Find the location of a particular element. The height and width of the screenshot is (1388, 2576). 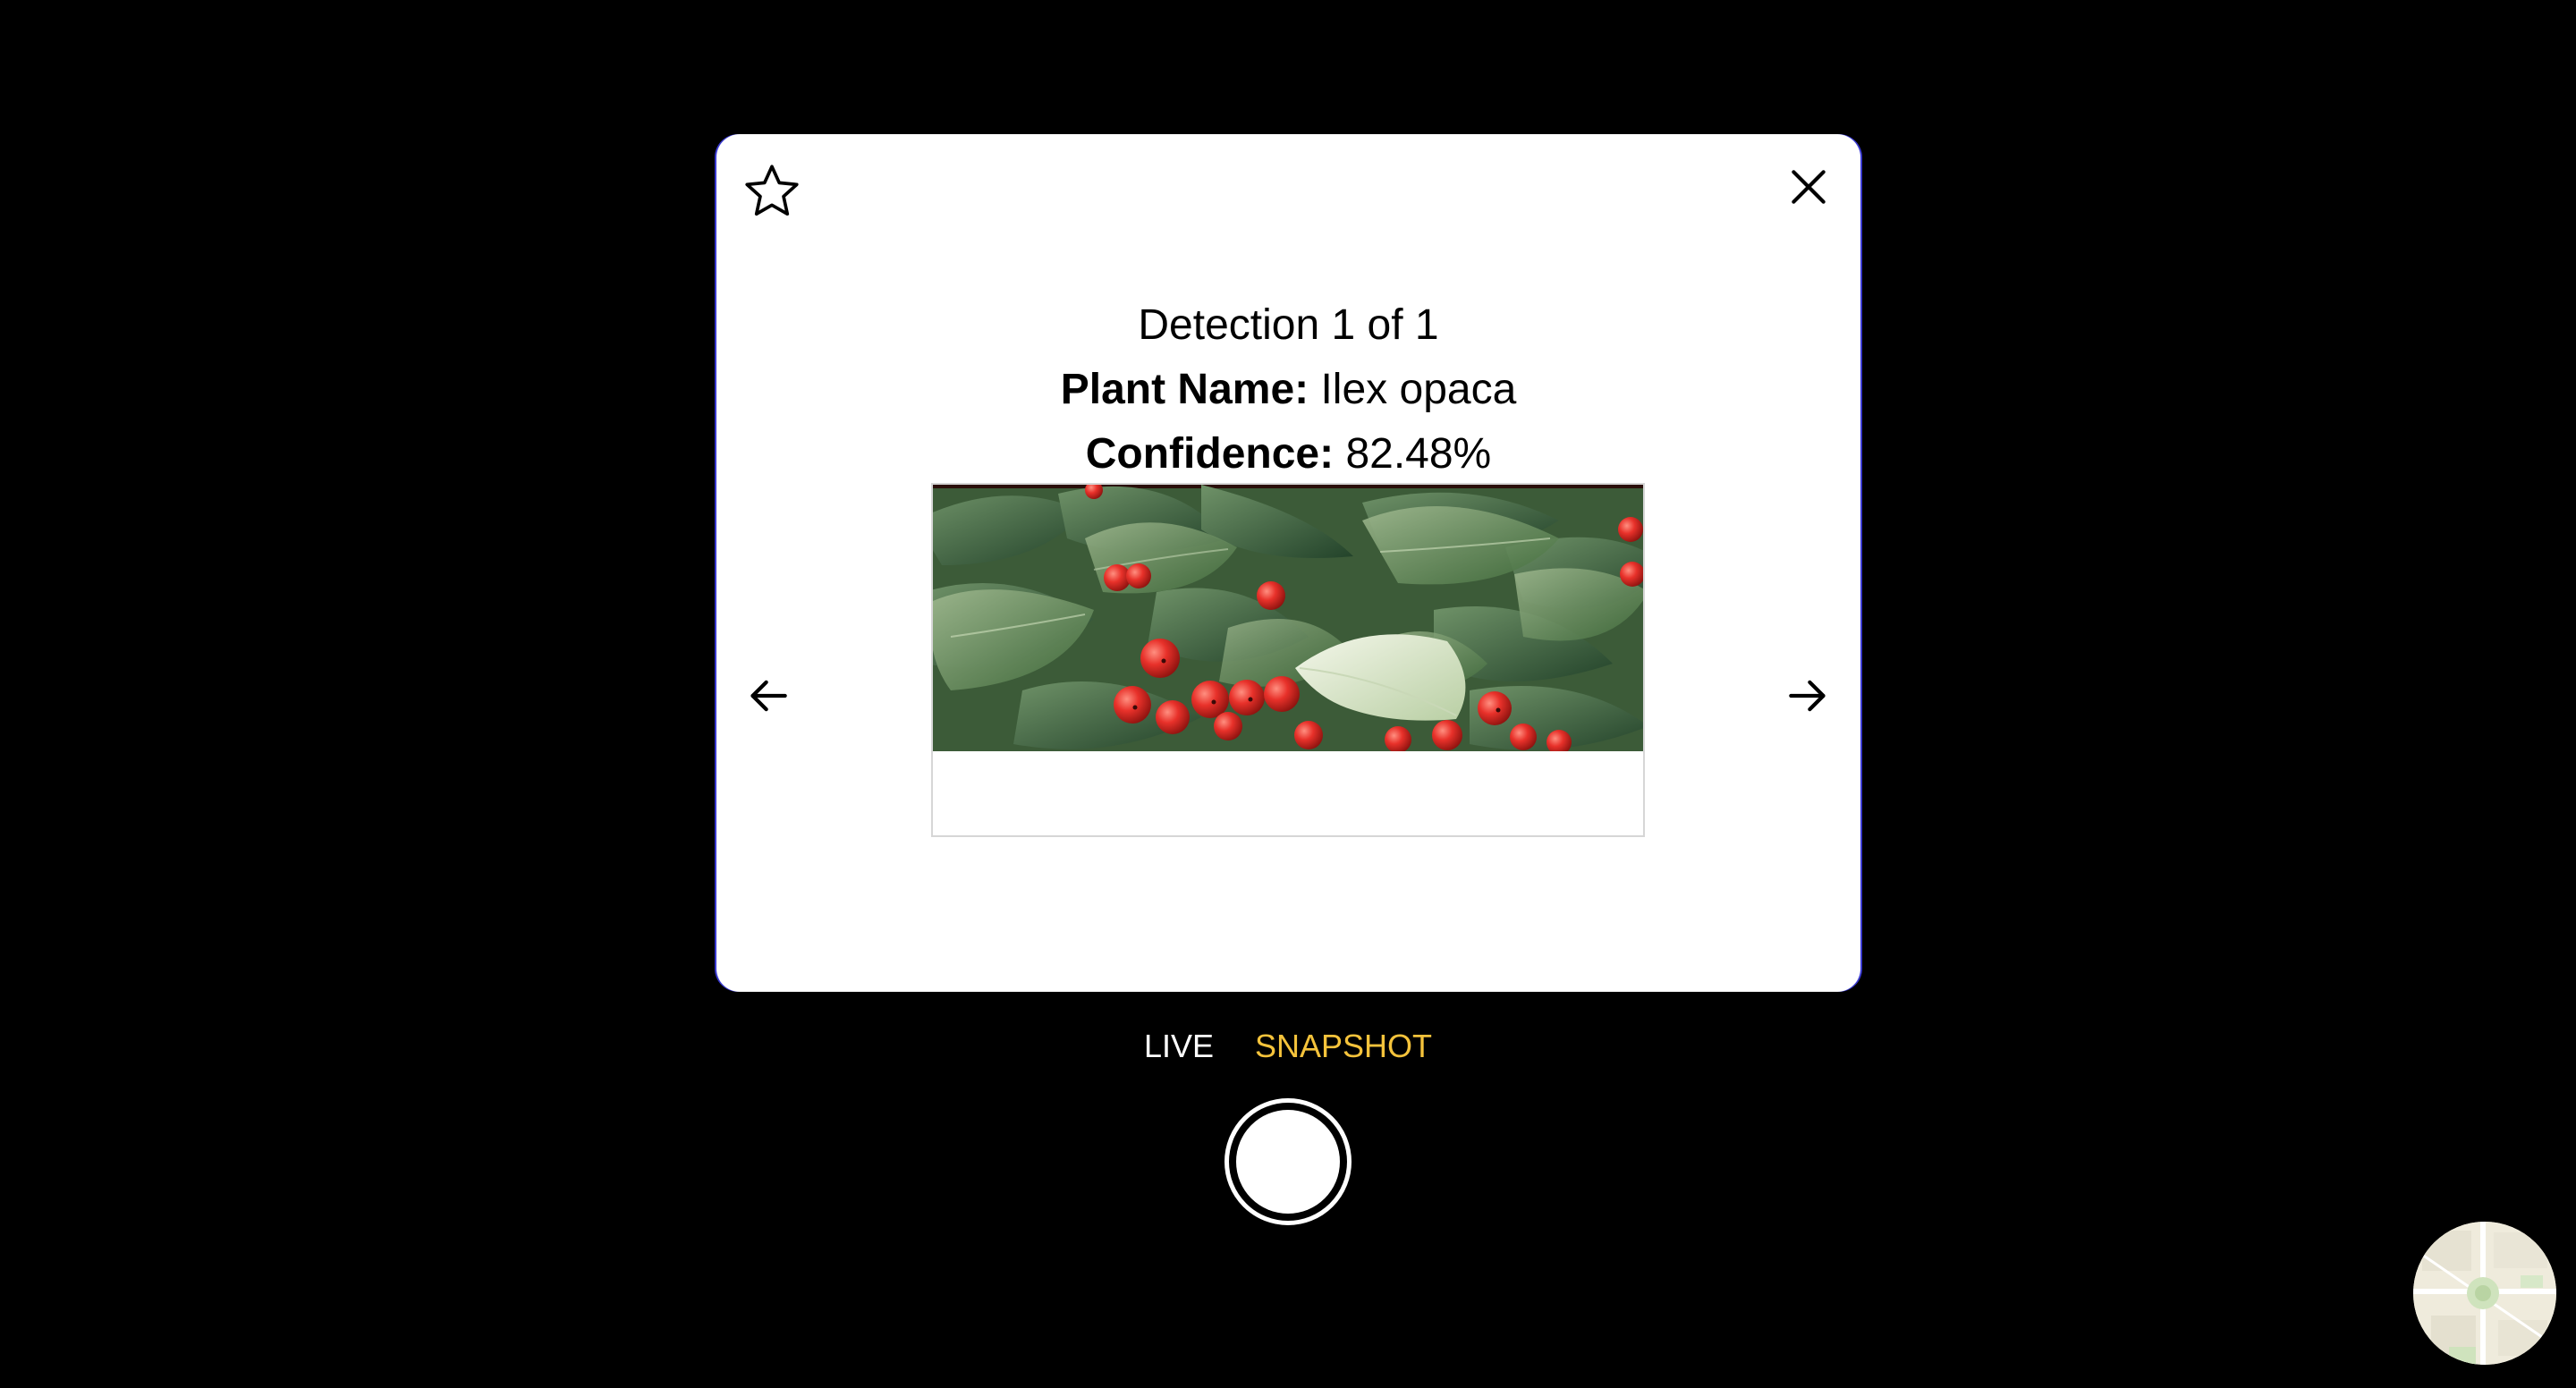

plant-name-row: Plant Name: Ilex opaca is located at coordinates (1288, 390).